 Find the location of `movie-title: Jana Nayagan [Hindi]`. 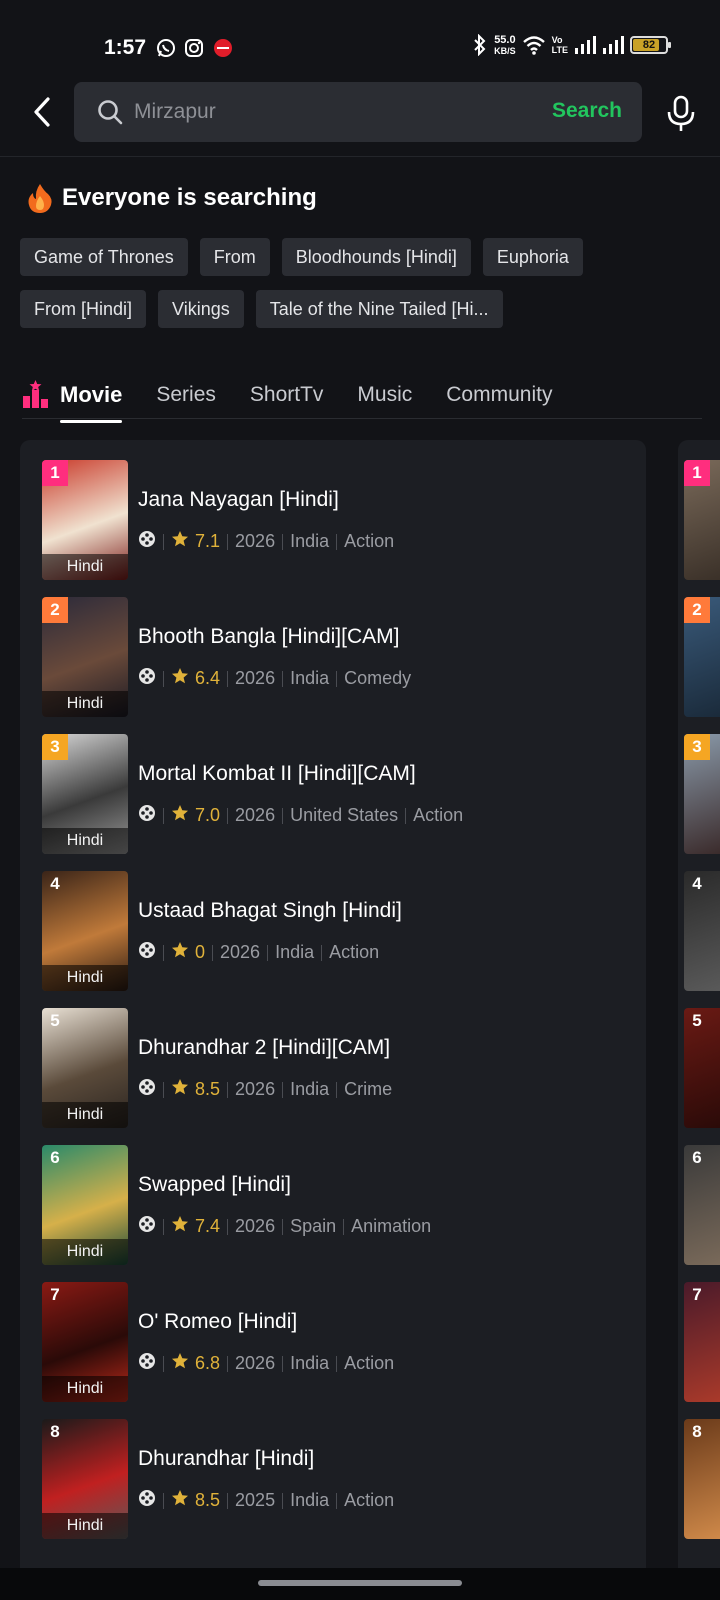

movie-title: Jana Nayagan [Hindi] is located at coordinates (238, 499).